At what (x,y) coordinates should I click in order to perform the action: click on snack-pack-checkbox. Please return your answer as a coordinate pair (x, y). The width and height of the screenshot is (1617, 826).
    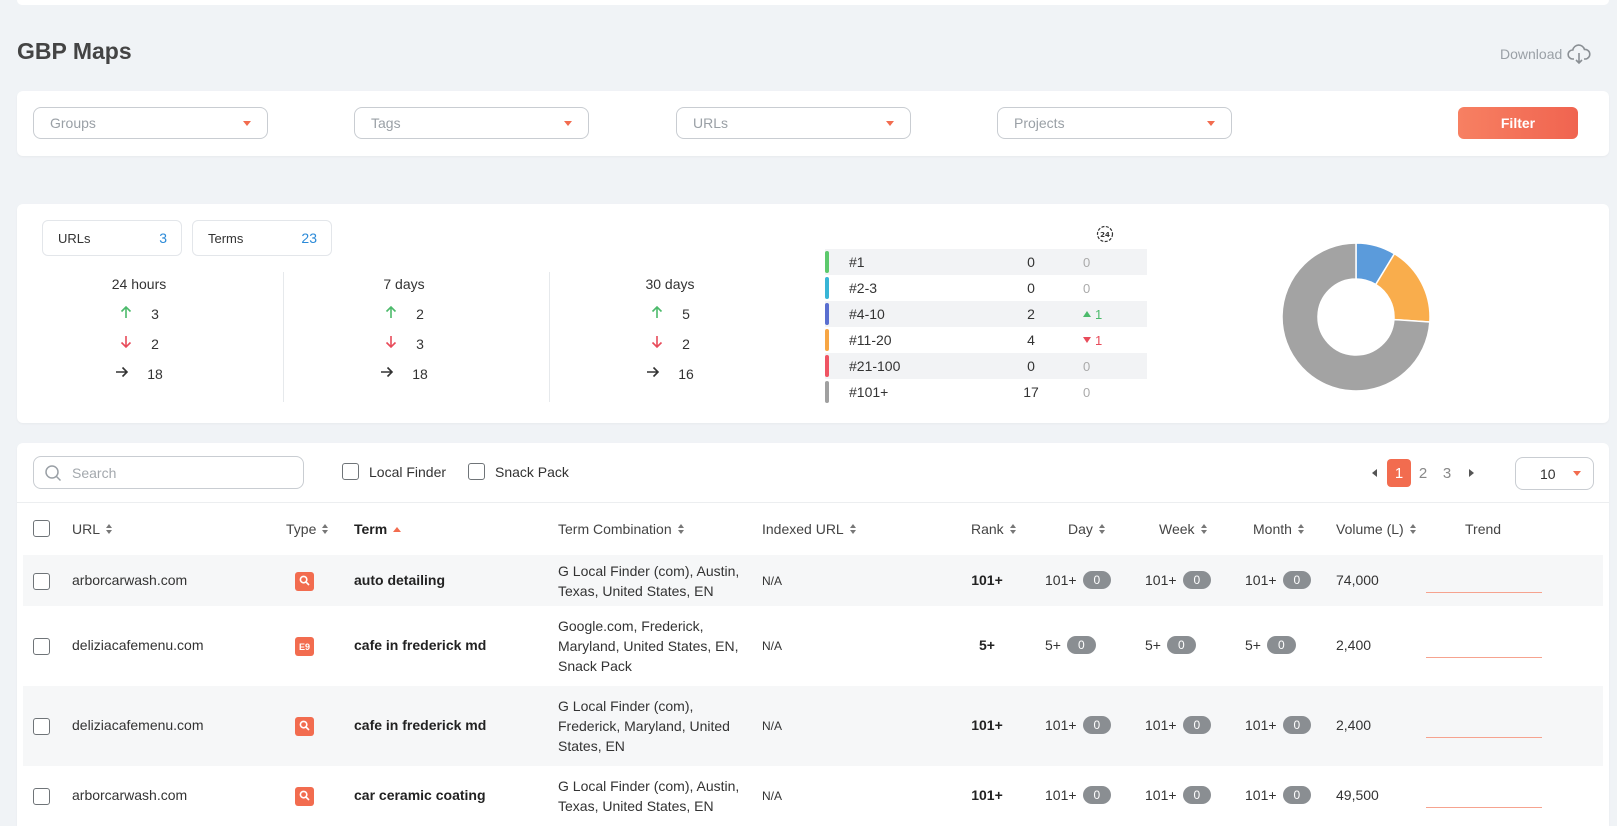
    Looking at the image, I should click on (476, 471).